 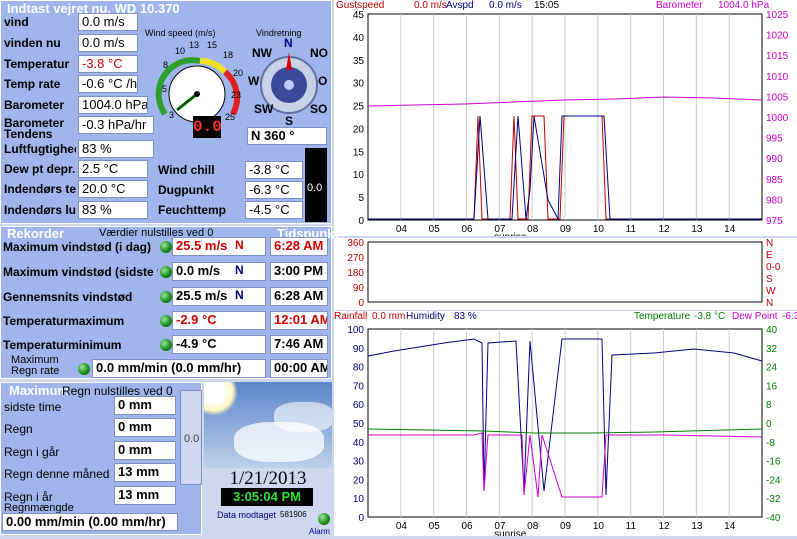 What do you see at coordinates (299, 320) in the screenshot?
I see `record-time: 12:01 AM` at bounding box center [299, 320].